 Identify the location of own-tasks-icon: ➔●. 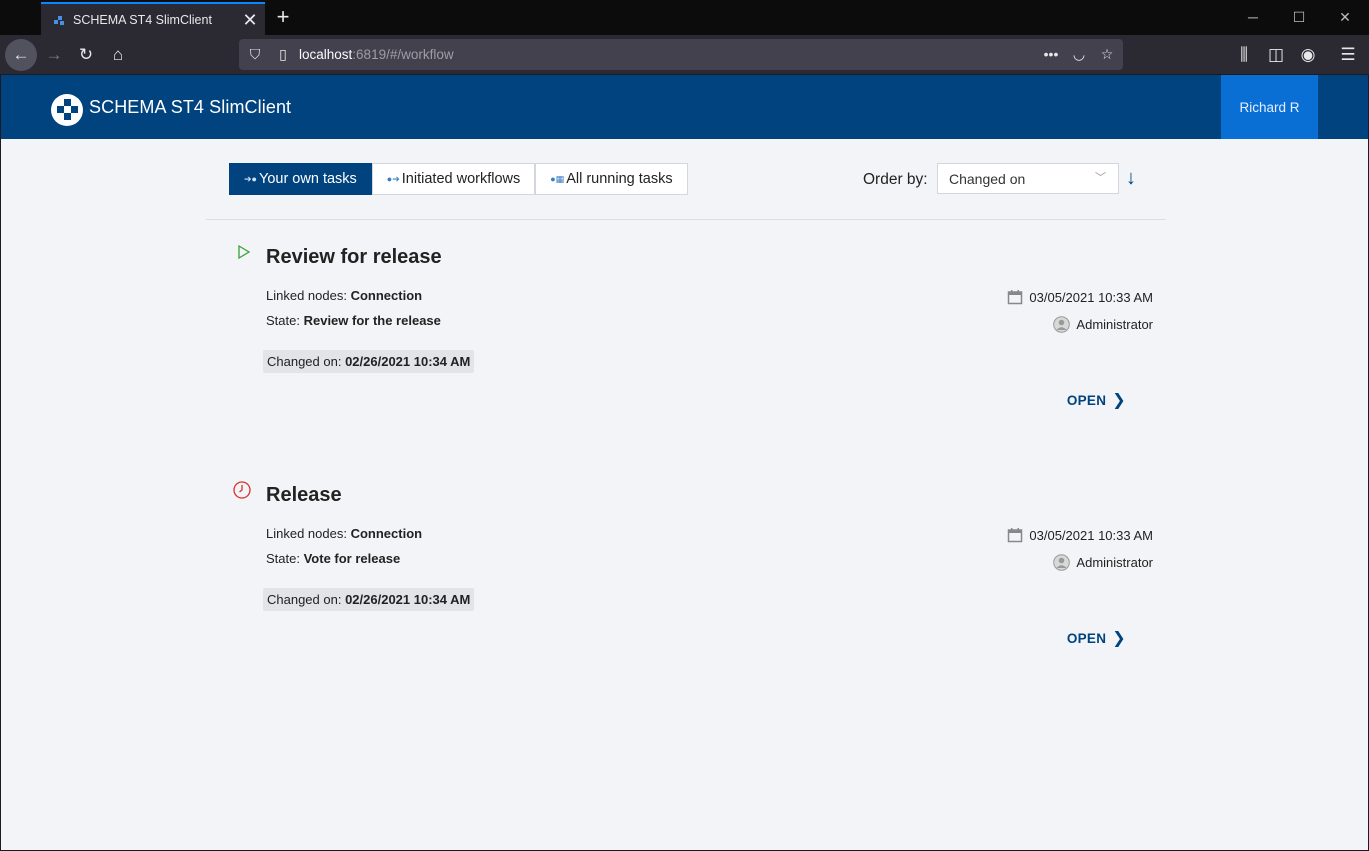
(250, 178).